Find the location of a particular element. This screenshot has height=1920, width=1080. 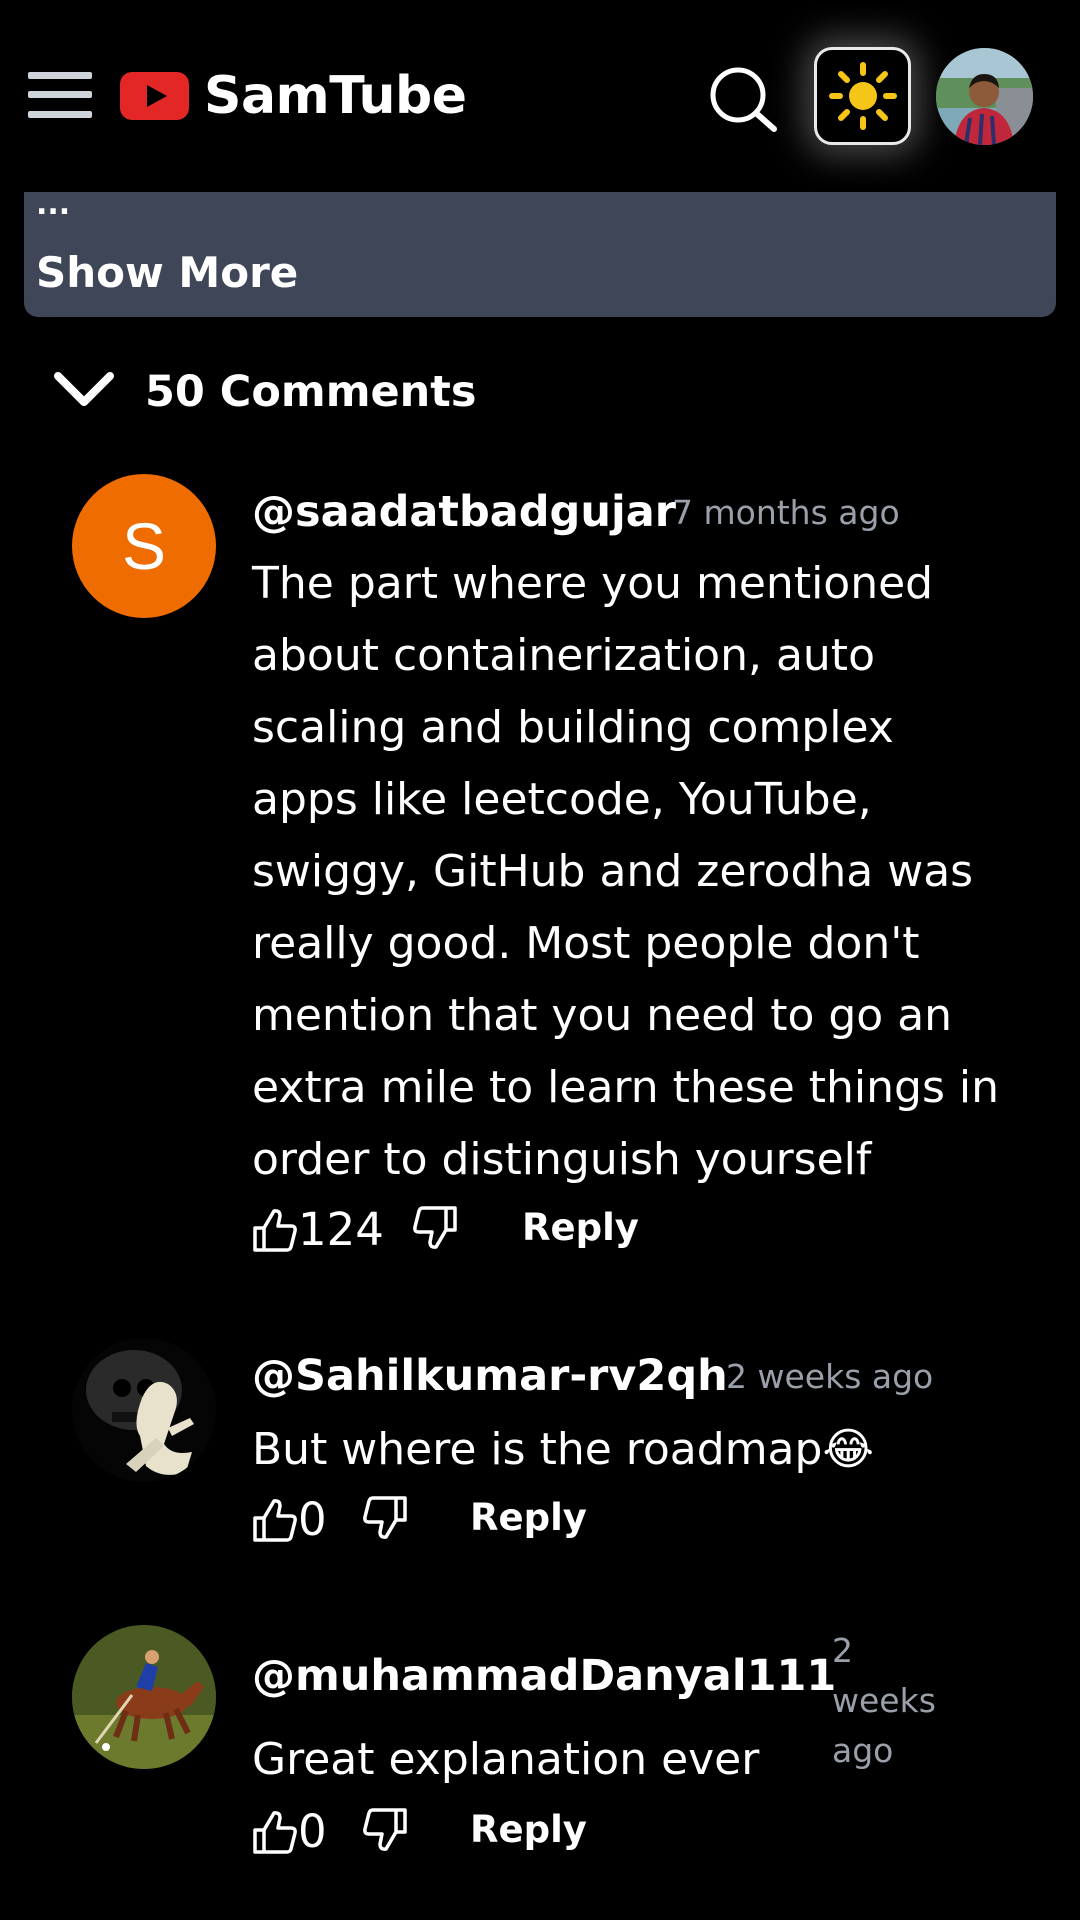

search-icon is located at coordinates (743, 99).